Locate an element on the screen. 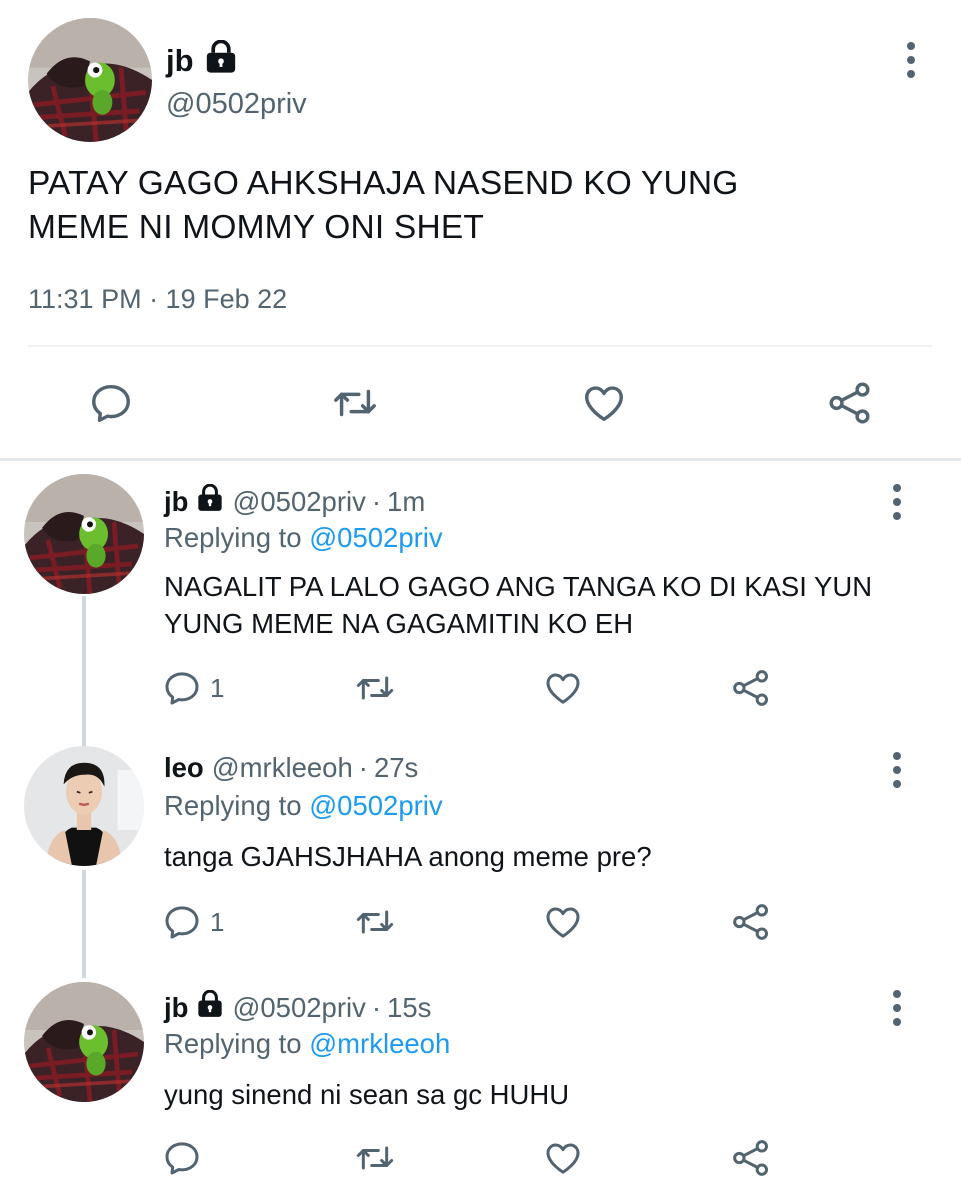  reply-time: 15s is located at coordinates (409, 1008).